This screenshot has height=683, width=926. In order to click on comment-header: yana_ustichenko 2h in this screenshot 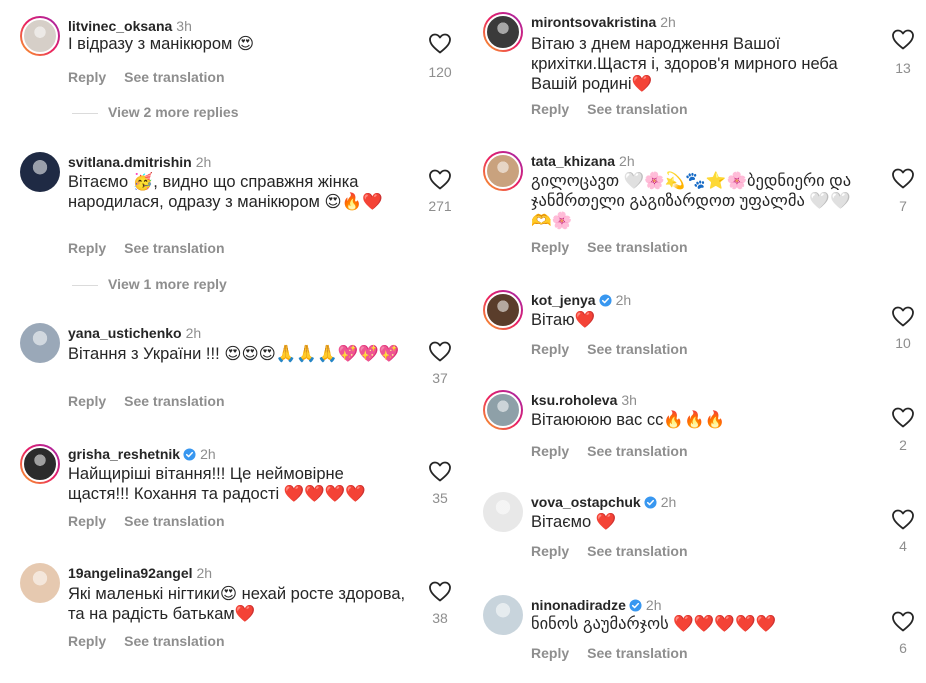, I will do `click(134, 333)`.